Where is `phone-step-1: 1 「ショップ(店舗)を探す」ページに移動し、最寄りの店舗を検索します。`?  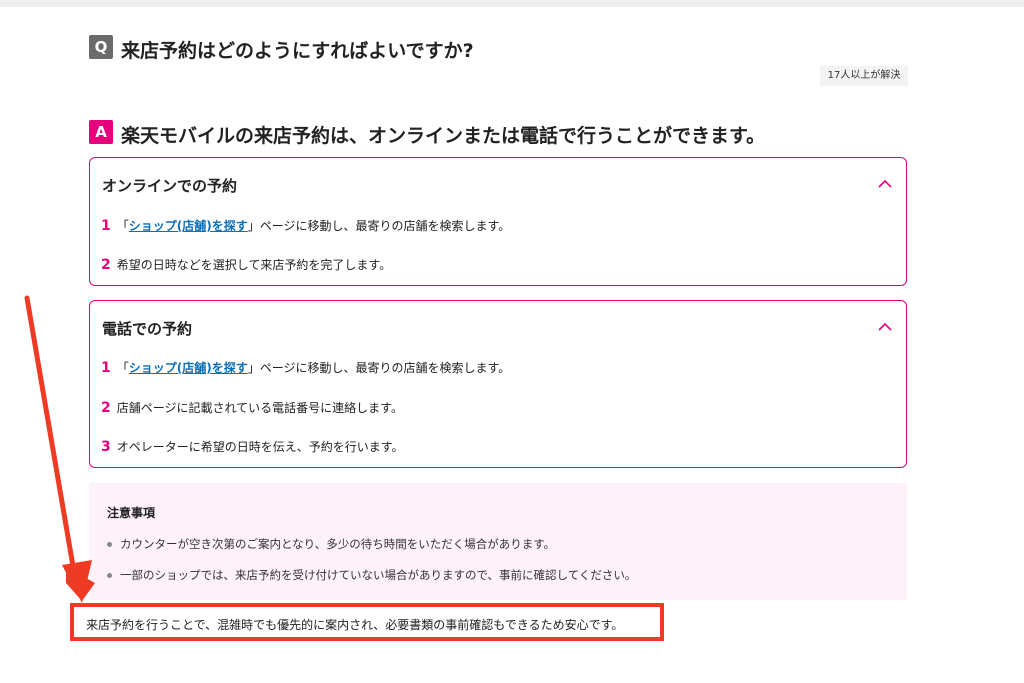
phone-step-1: 1 「ショップ(店舗)を探す」ページに移動し、最寄りの店舗を検索します。 is located at coordinates (305, 367).